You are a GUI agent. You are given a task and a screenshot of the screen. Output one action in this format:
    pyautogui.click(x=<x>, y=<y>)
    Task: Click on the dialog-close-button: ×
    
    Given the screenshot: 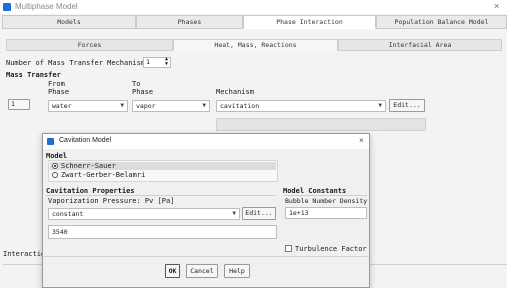 What is the action you would take?
    pyautogui.click(x=361, y=140)
    